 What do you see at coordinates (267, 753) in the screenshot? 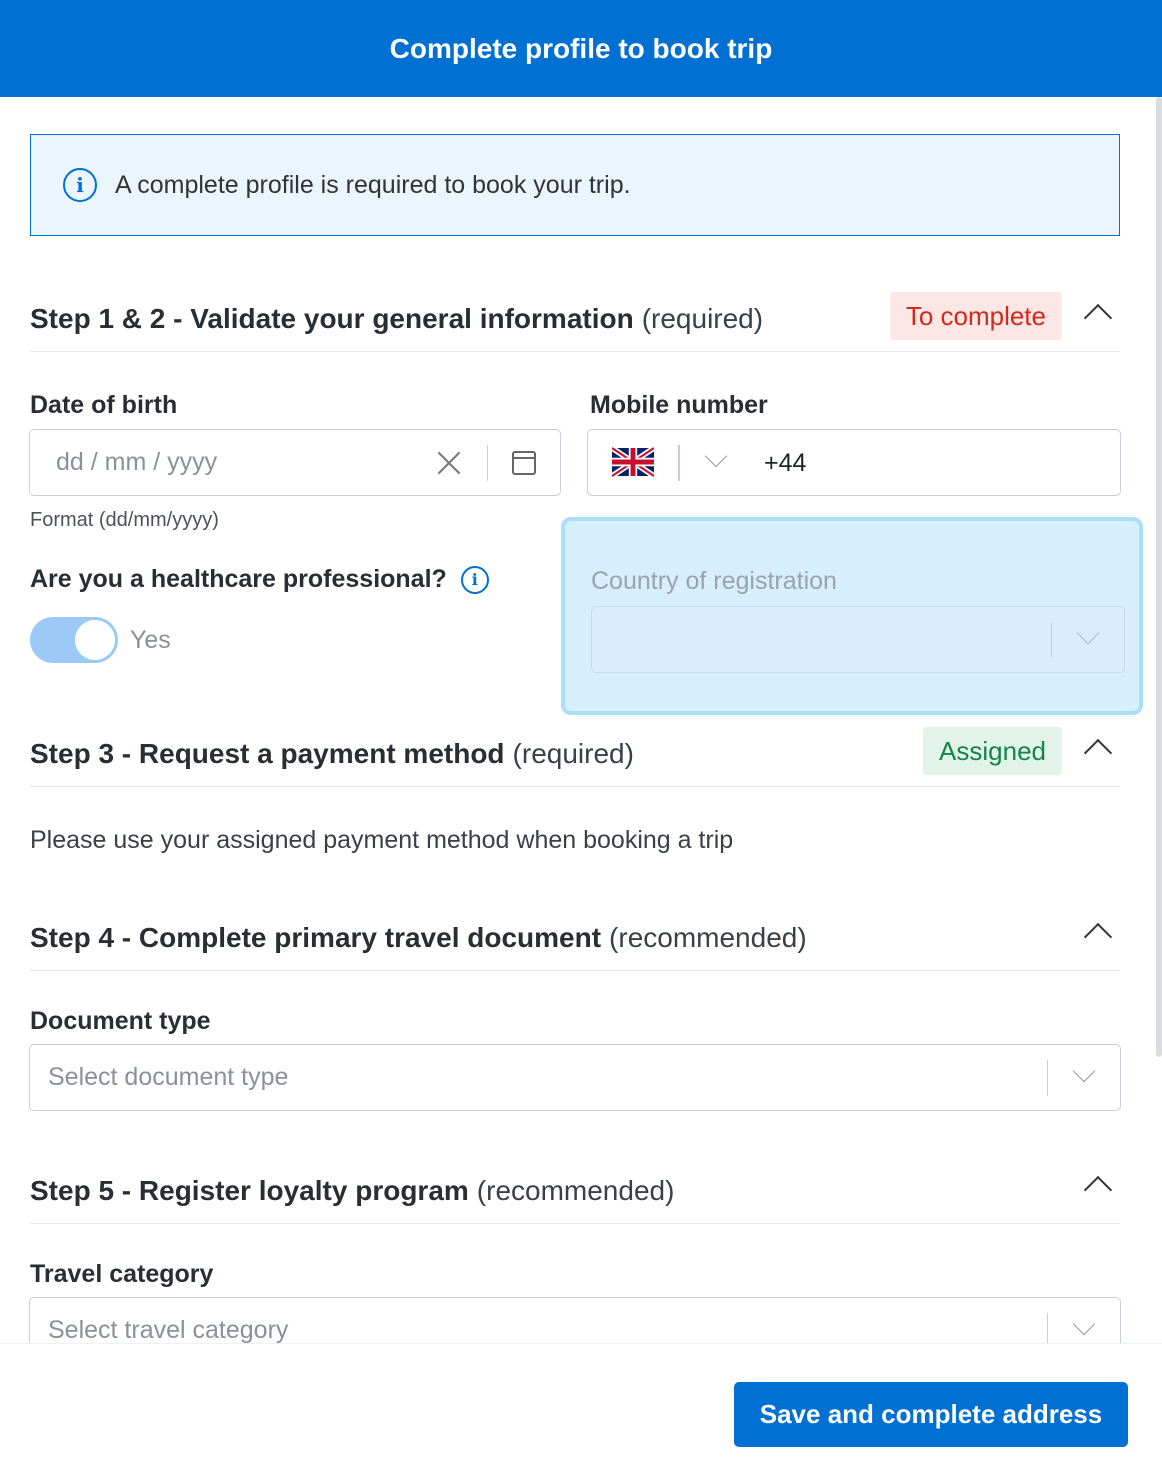
I see `section-title: Step 3 - Request a payment method` at bounding box center [267, 753].